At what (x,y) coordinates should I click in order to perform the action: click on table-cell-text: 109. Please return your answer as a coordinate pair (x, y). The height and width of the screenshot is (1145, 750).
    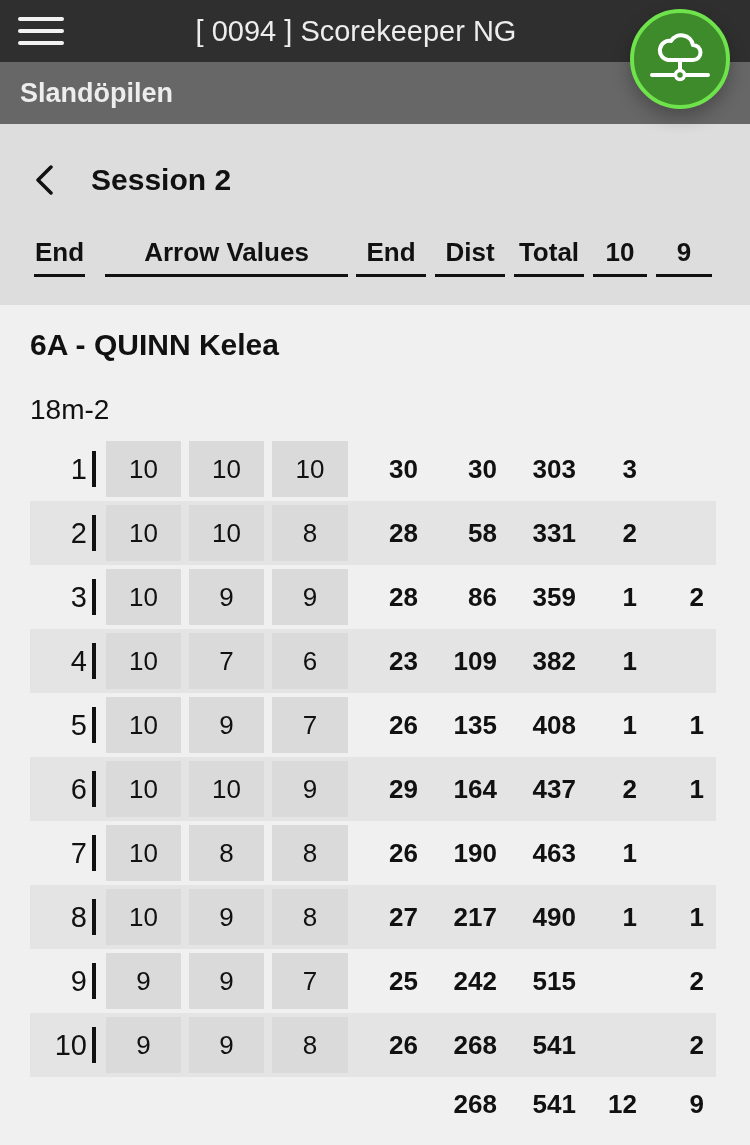
    Looking at the image, I should click on (475, 661).